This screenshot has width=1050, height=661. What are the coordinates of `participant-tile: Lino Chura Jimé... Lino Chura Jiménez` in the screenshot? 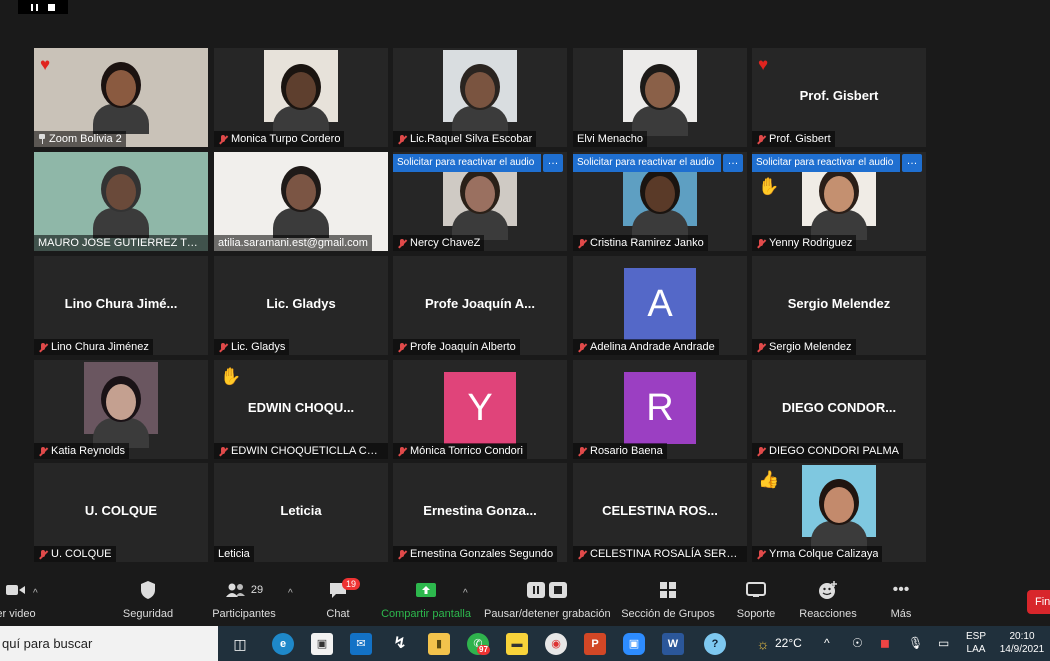 It's located at (121, 305).